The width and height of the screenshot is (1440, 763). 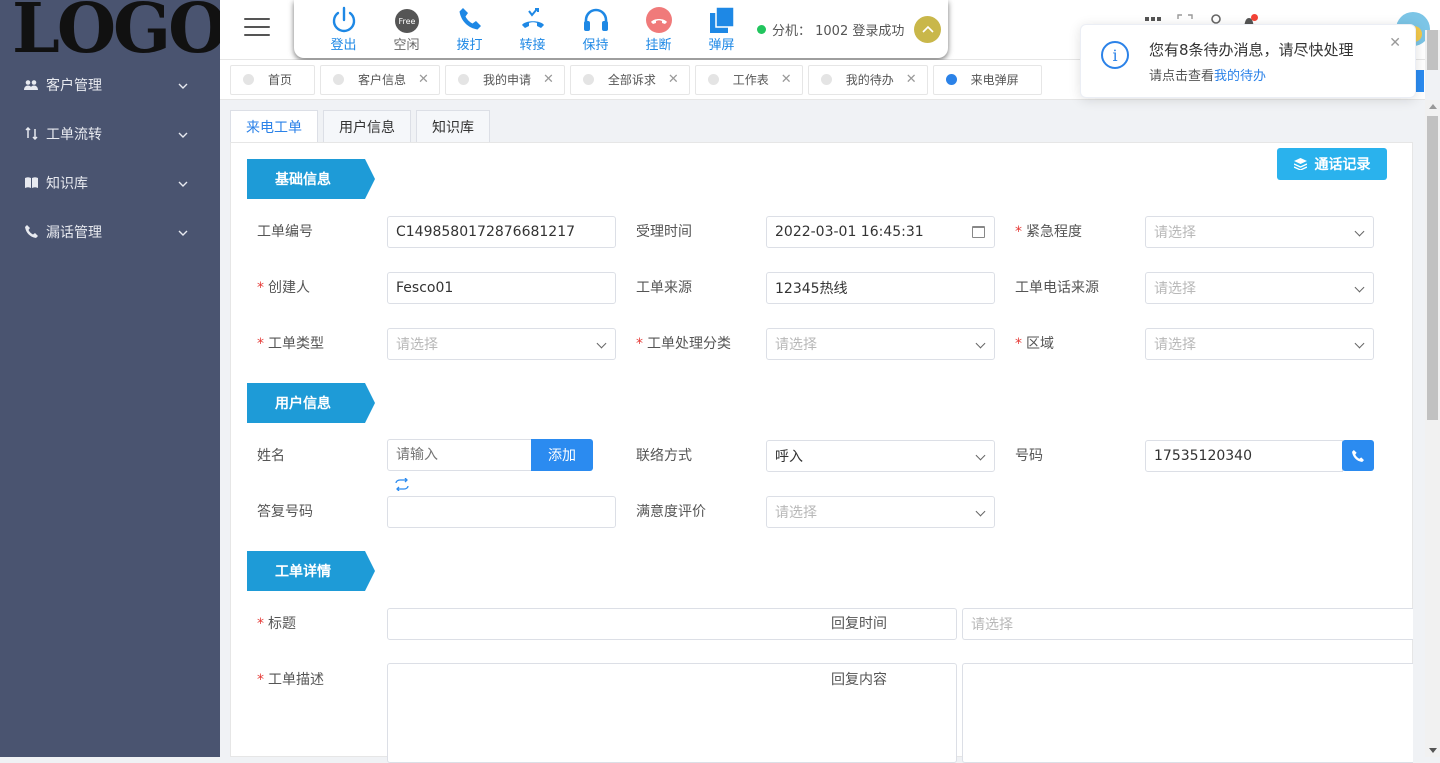 I want to click on content-tabs: 来电工单 用户信息 知识库, so click(x=362, y=126).